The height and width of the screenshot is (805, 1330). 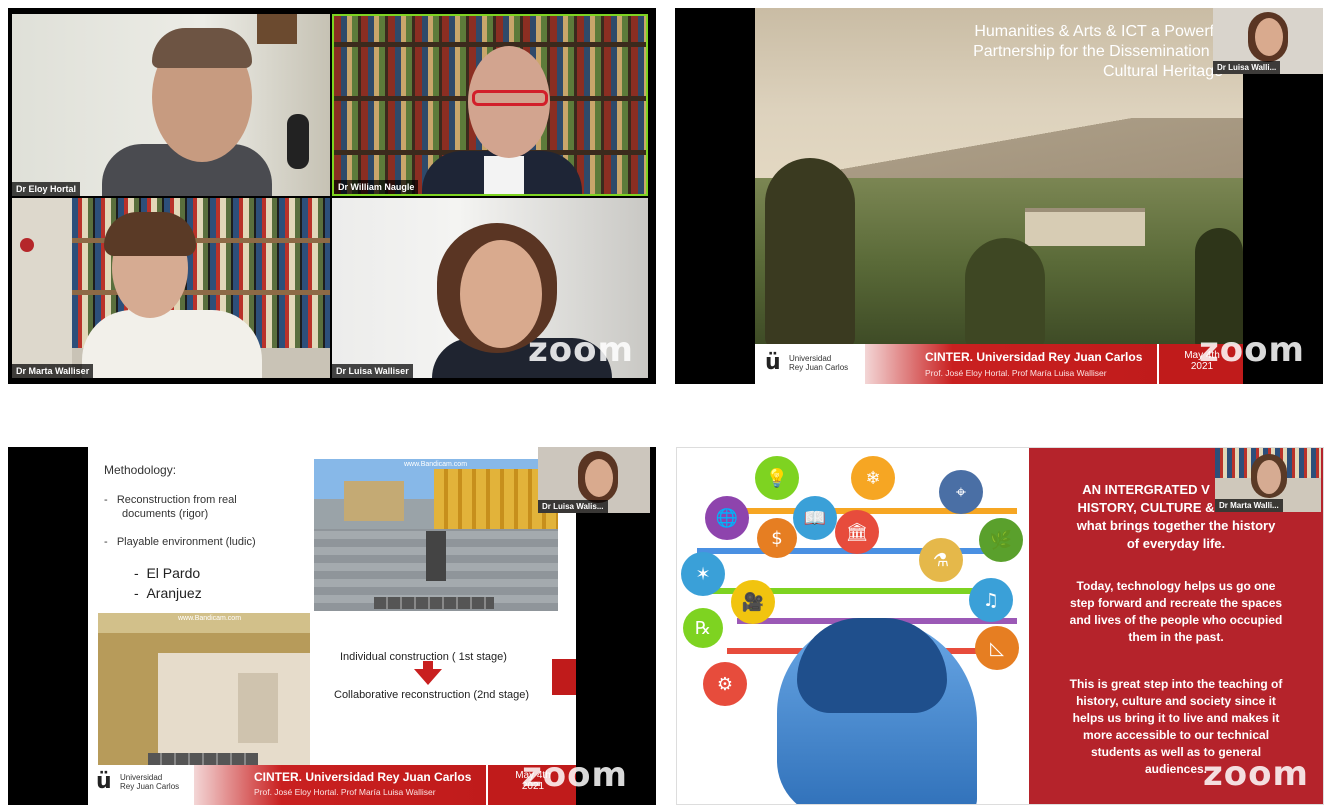 I want to click on participant-name: Dr William Naugle, so click(x=376, y=187).